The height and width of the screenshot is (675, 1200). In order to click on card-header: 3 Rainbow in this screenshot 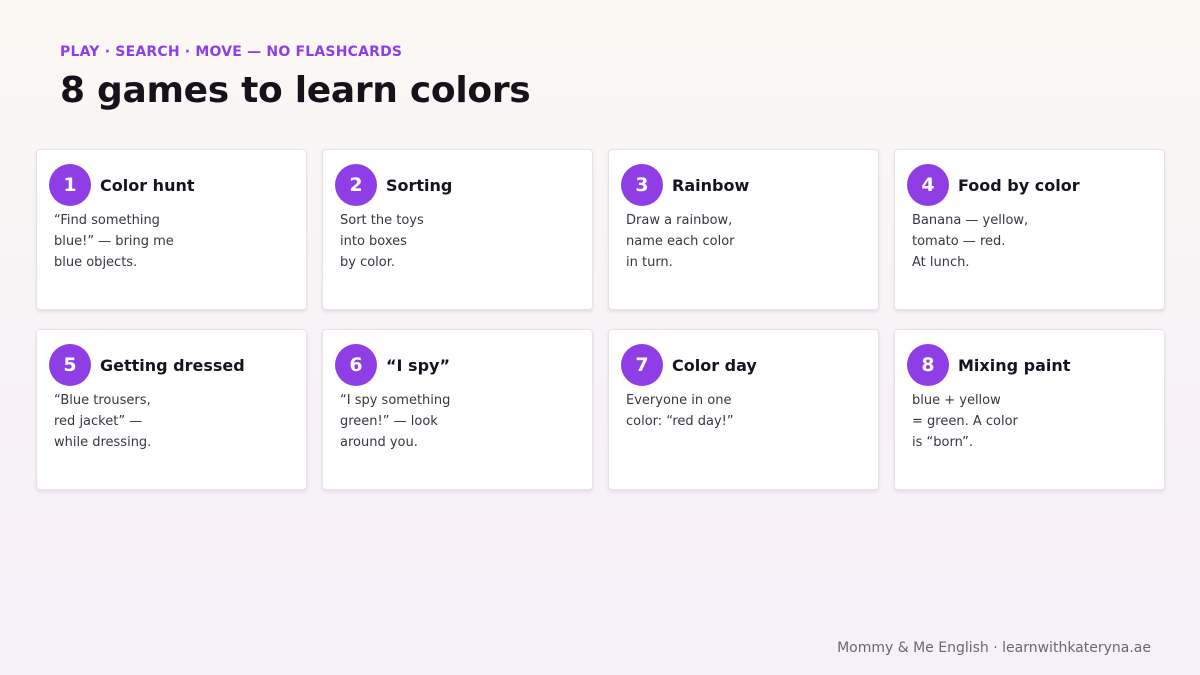, I will do `click(743, 185)`.